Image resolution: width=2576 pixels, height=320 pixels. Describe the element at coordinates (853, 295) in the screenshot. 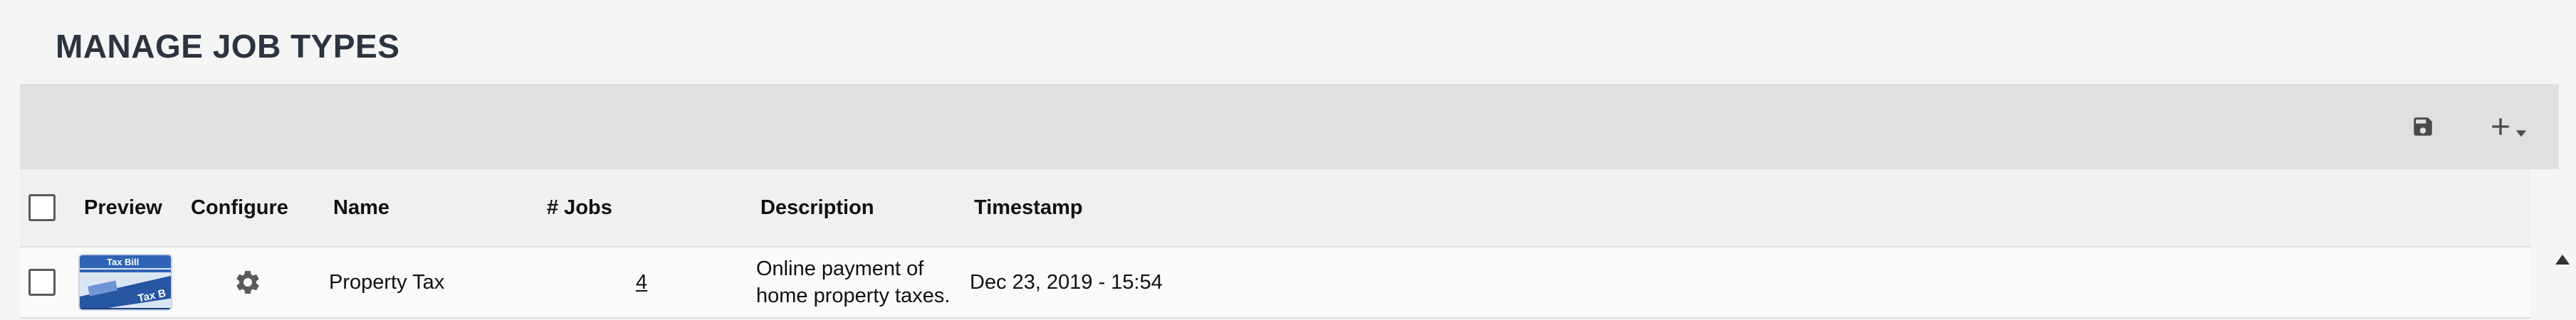

I see `description-line-2: home property taxes.` at that location.